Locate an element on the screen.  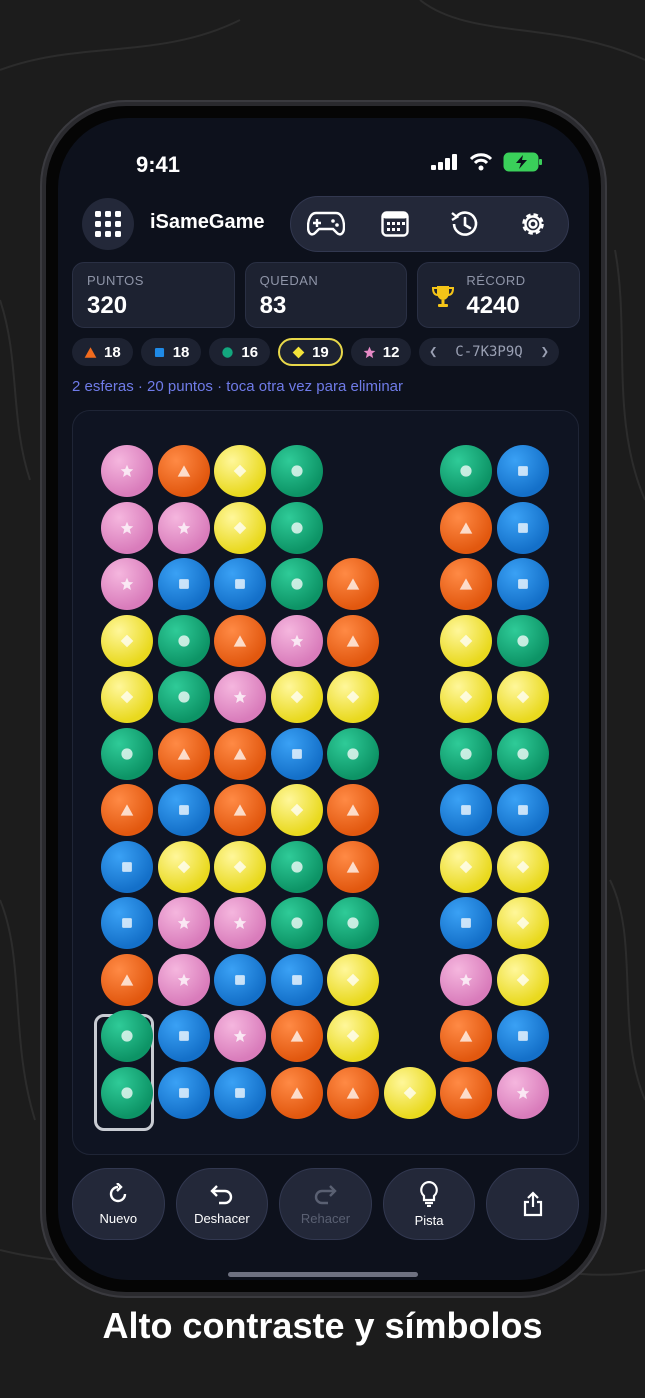
game-modes-button is located at coordinates (326, 224).